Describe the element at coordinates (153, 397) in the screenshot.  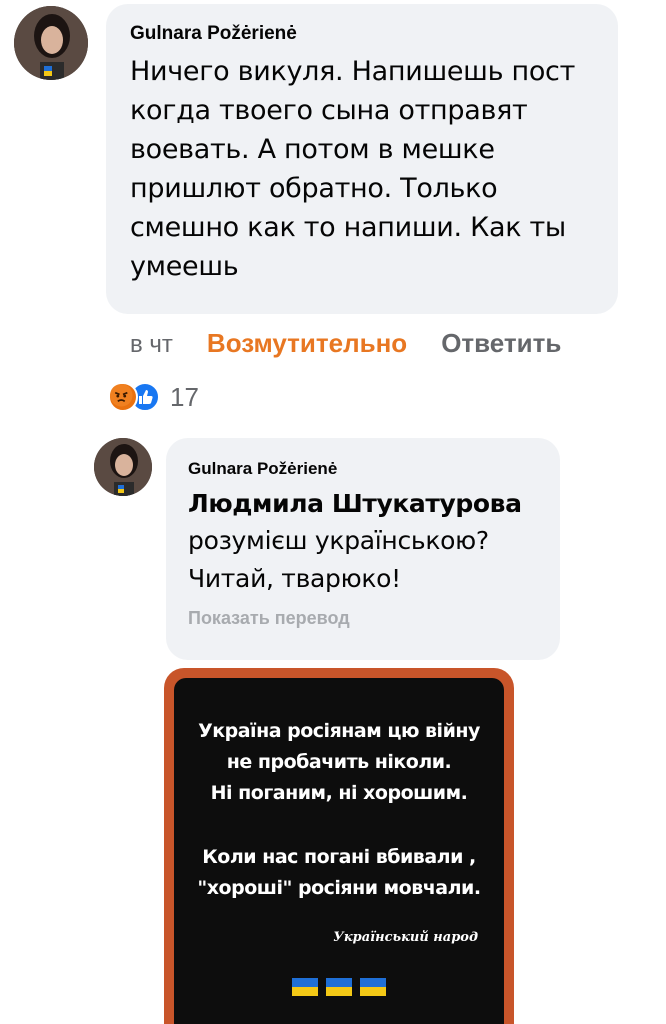
I see `reaction-summary: 17` at that location.